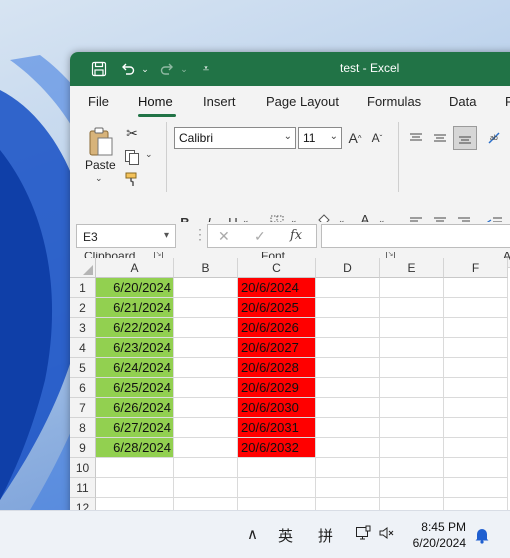 The height and width of the screenshot is (558, 510). What do you see at coordinates (206, 348) in the screenshot?
I see `cell-b4` at bounding box center [206, 348].